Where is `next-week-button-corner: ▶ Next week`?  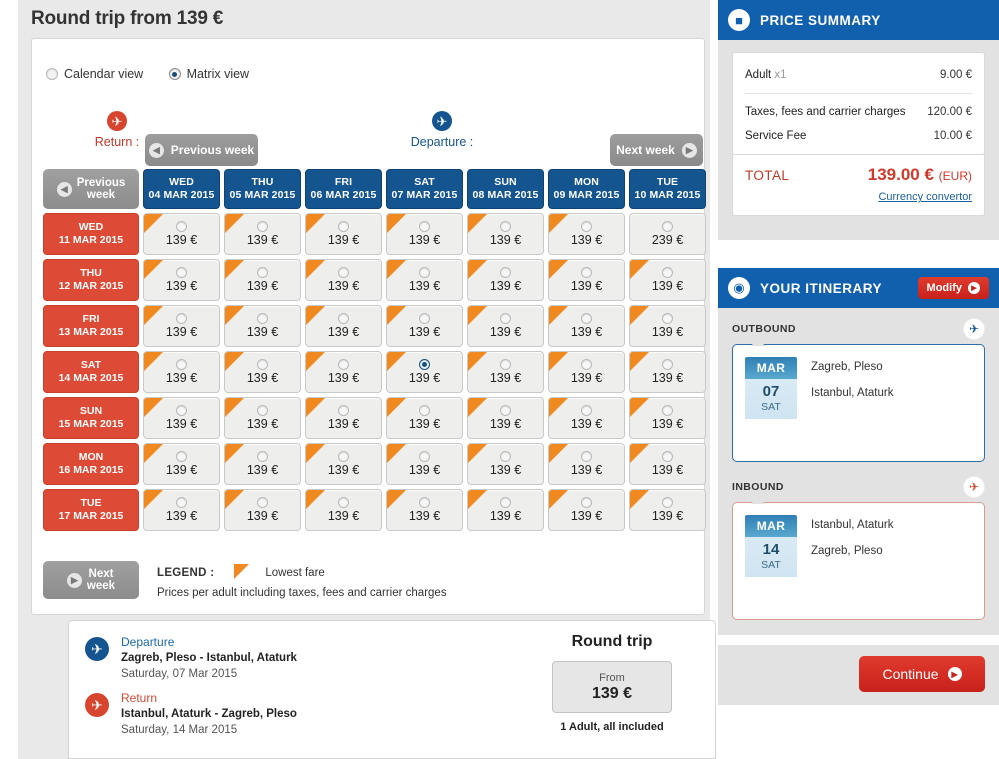 next-week-button-corner: ▶ Next week is located at coordinates (91, 580).